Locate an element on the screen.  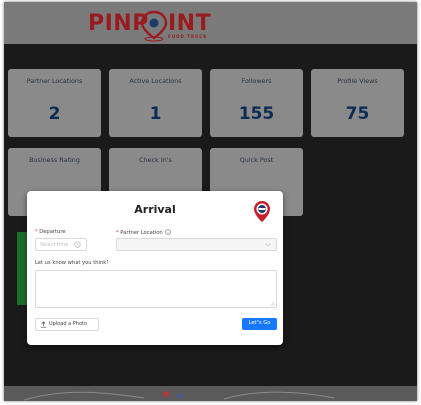
upload-photo-label: Upload a Photo is located at coordinates (68, 324).